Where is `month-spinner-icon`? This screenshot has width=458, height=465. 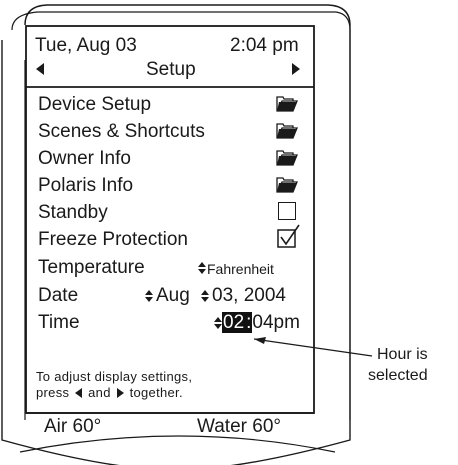
month-spinner-icon is located at coordinates (149, 296).